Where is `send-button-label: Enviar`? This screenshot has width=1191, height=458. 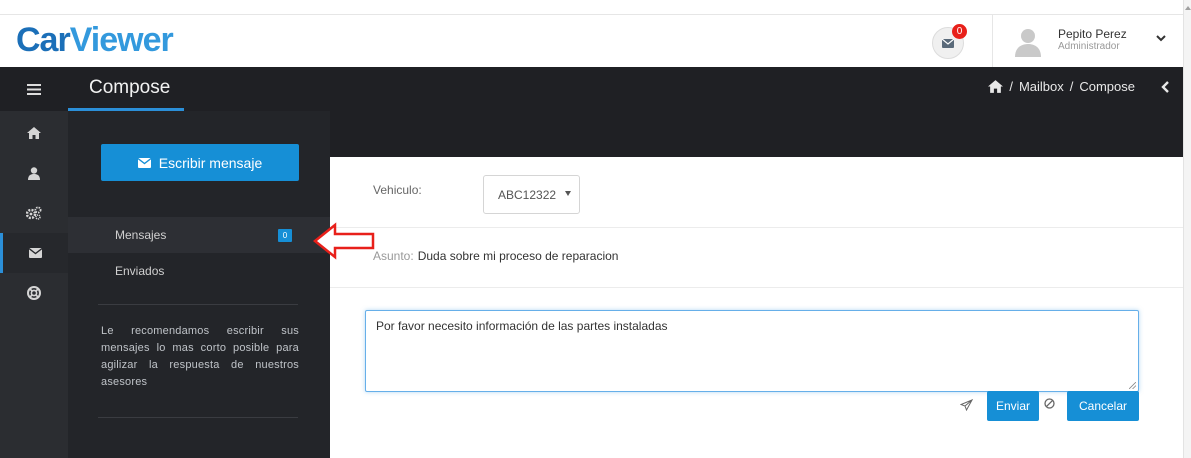 send-button-label: Enviar is located at coordinates (1012, 406).